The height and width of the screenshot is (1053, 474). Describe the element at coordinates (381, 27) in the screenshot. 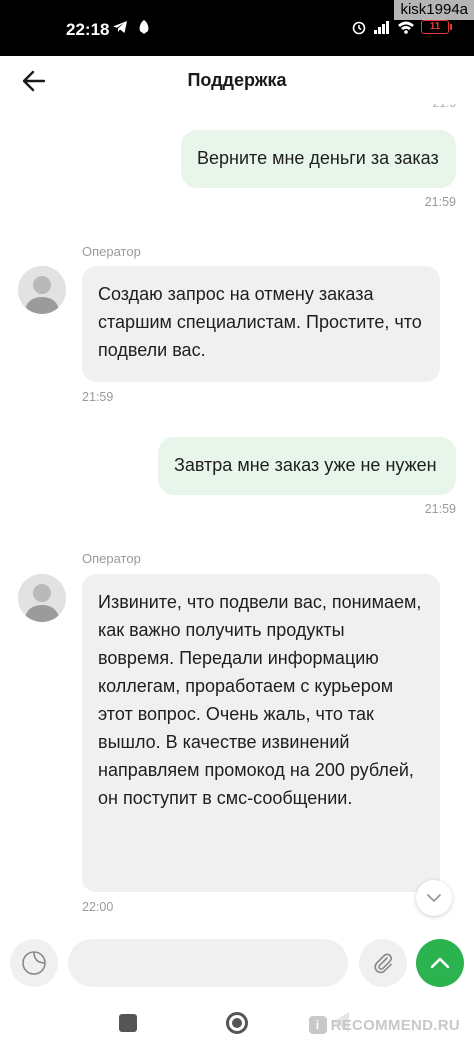

I see `signal-icon` at that location.